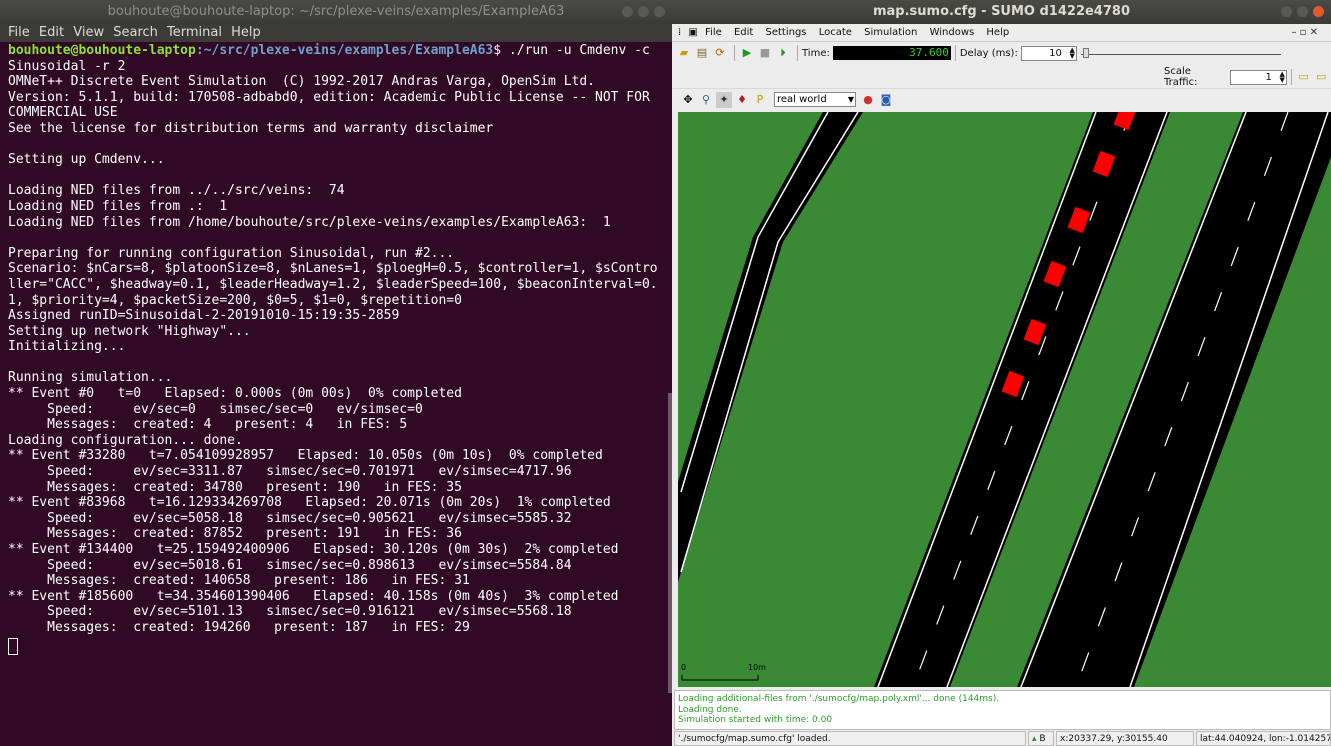 This screenshot has height=746, width=1331. What do you see at coordinates (67, 66) in the screenshot?
I see `terminal-line: Sinusoidal -r 2` at bounding box center [67, 66].